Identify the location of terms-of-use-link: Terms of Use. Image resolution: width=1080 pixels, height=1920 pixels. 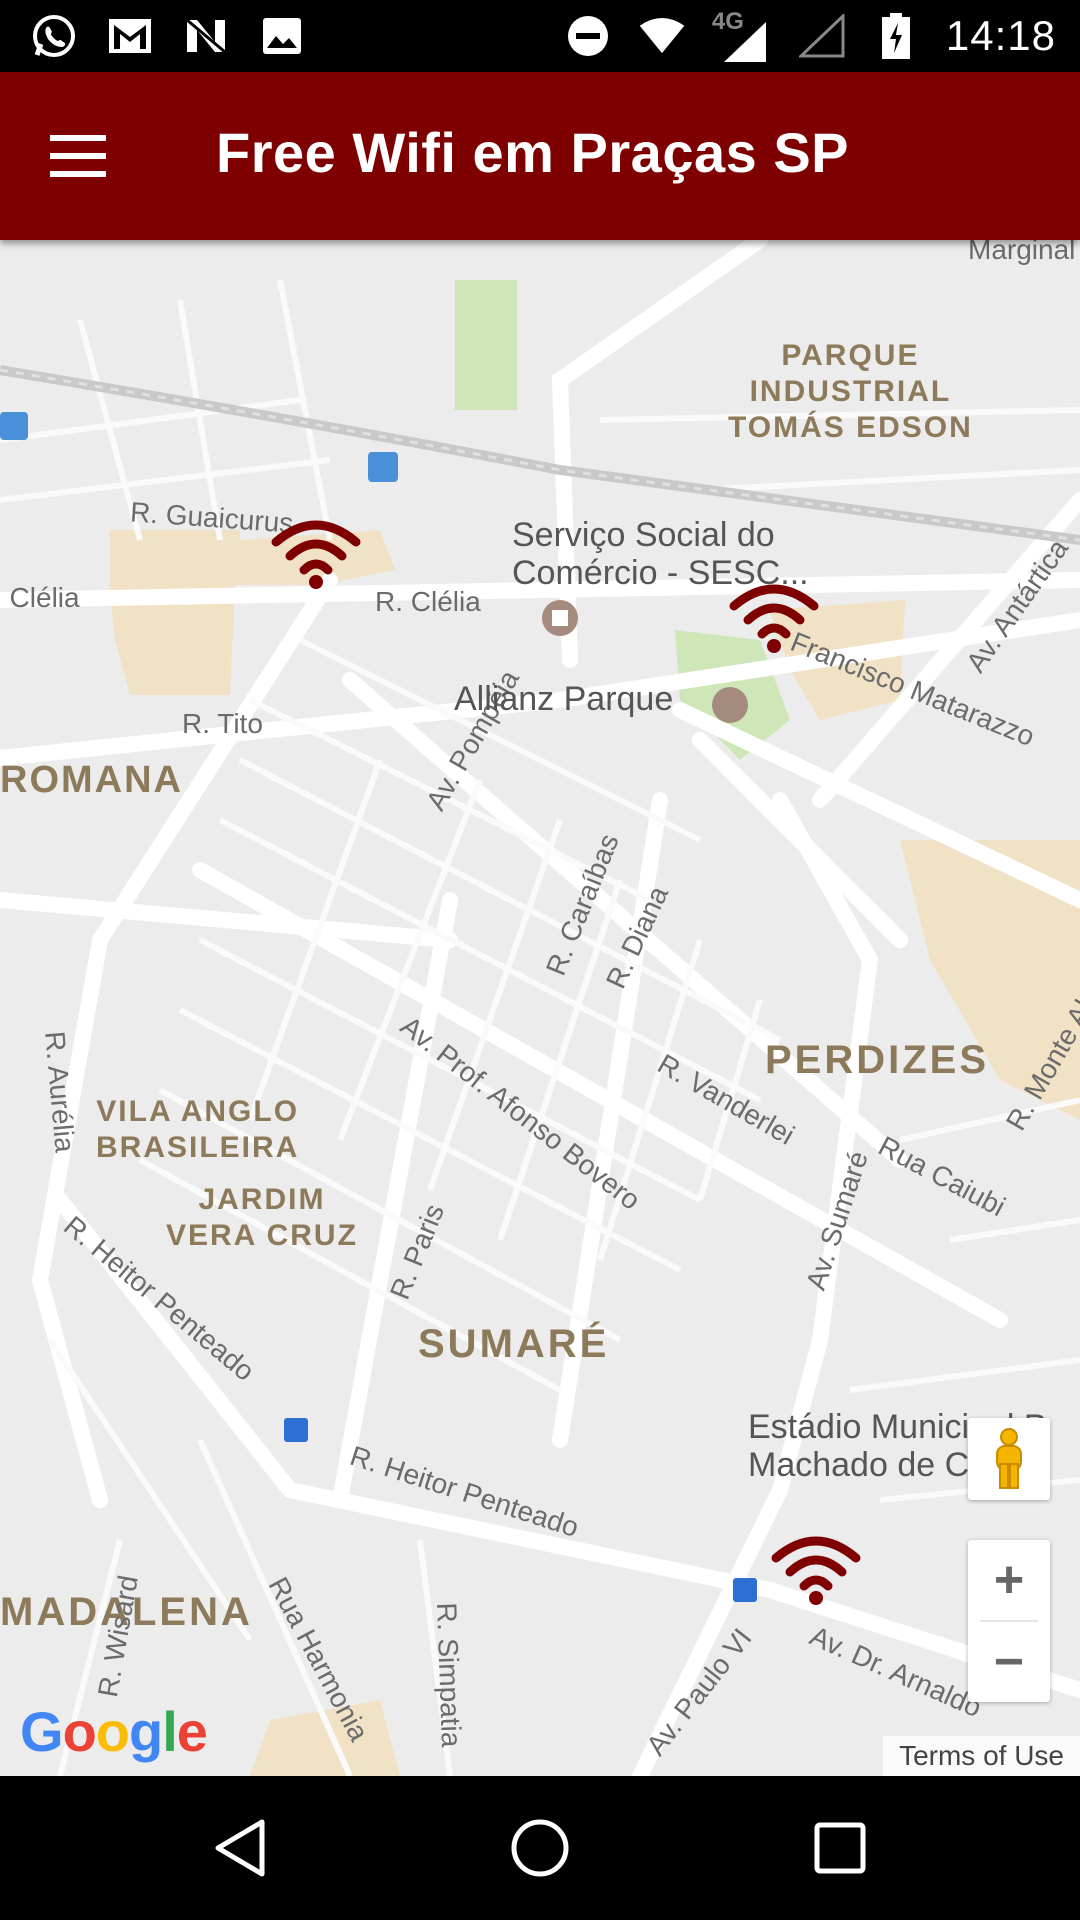
(981, 1756).